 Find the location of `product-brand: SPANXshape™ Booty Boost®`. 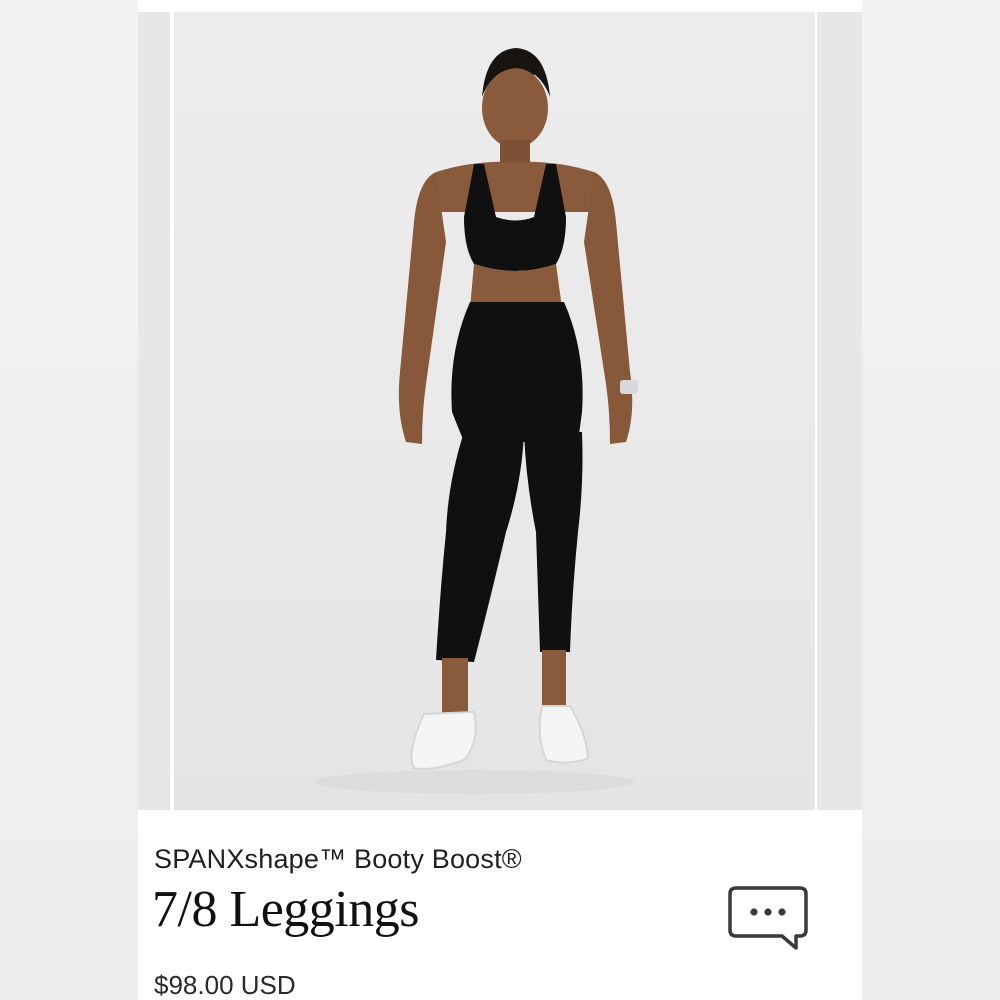

product-brand: SPANXshape™ Booty Boost® is located at coordinates (338, 859).